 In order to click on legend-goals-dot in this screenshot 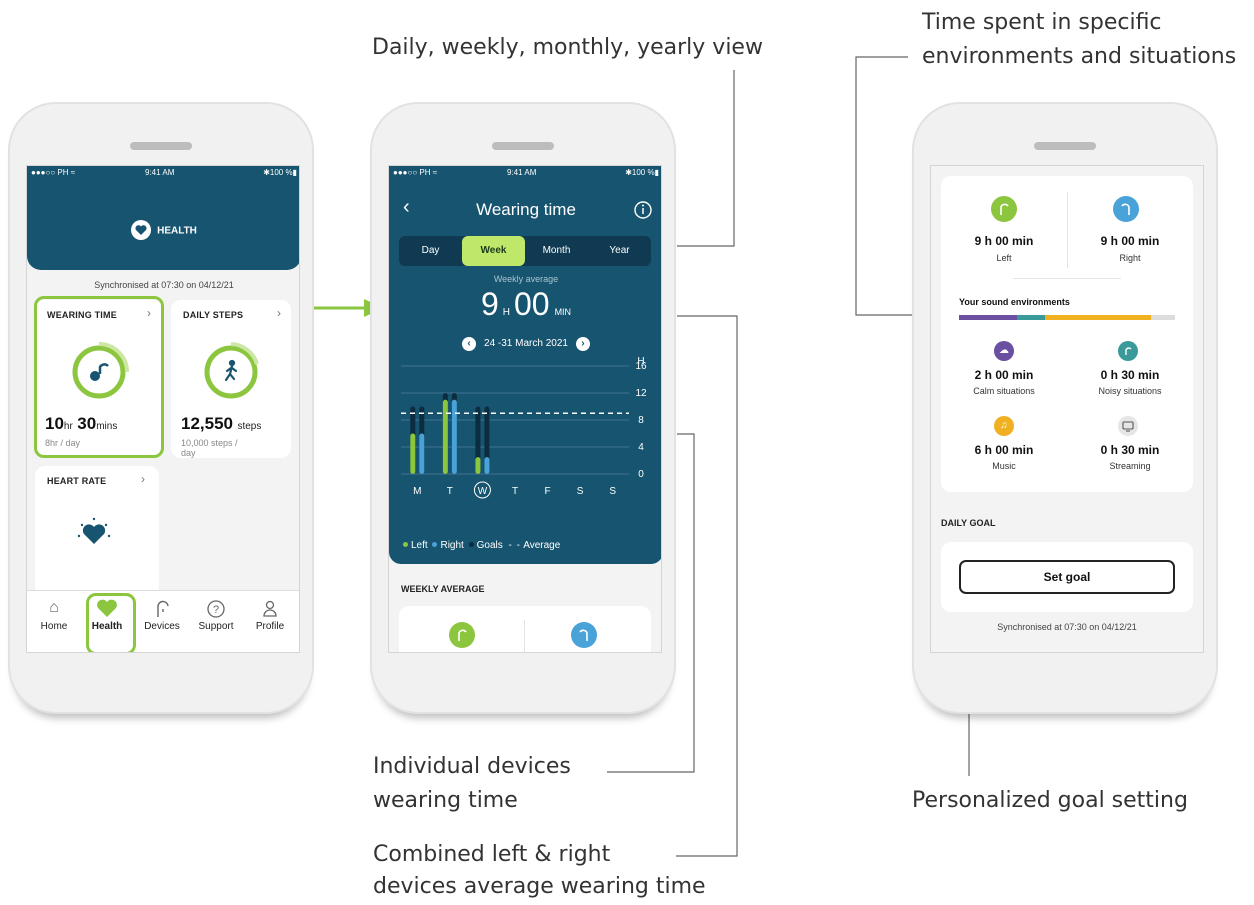, I will do `click(471, 544)`.